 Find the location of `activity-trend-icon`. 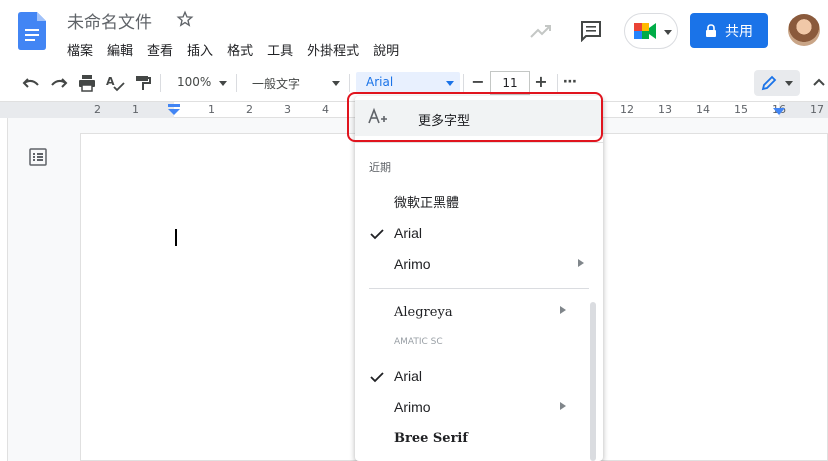

activity-trend-icon is located at coordinates (541, 31).